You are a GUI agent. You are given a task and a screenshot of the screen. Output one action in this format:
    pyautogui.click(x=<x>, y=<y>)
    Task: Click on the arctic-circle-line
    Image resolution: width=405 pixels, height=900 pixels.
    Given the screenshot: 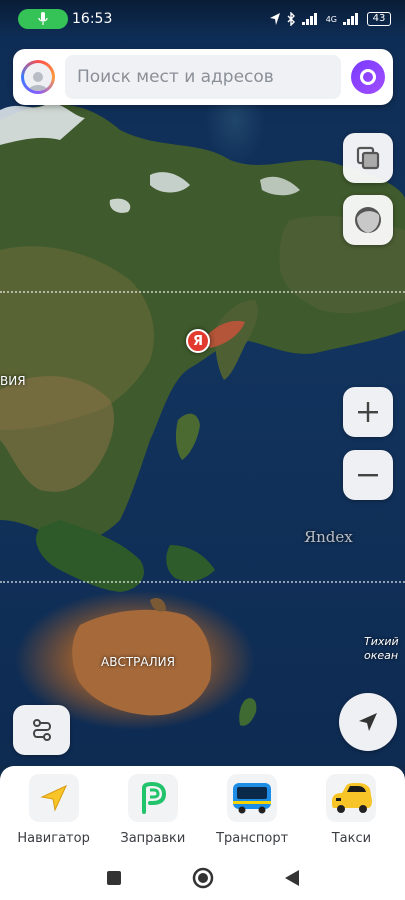 What is the action you would take?
    pyautogui.click(x=202, y=292)
    